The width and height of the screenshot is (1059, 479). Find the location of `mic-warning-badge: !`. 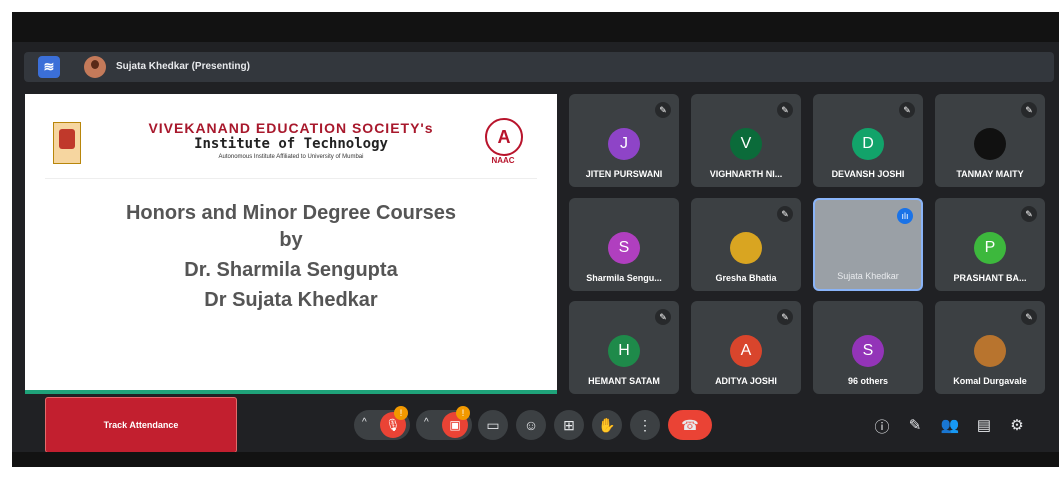

mic-warning-badge: ! is located at coordinates (401, 413).